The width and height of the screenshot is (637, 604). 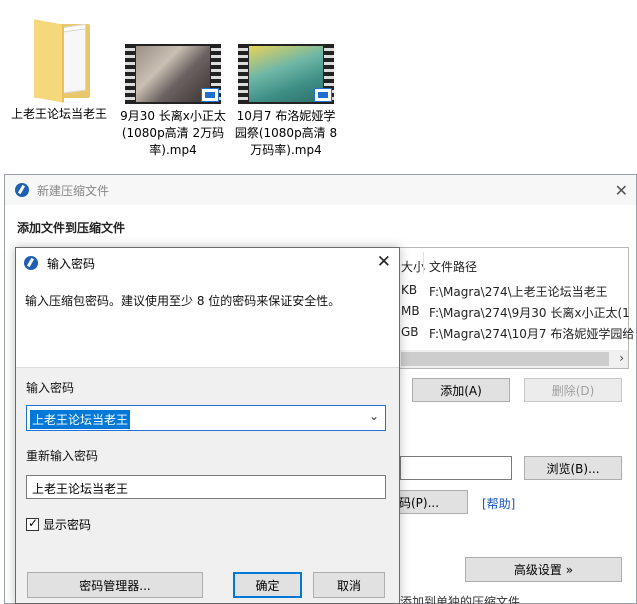 I want to click on password-combobox: 上老王论坛当老王 ⌄, so click(x=206, y=418).